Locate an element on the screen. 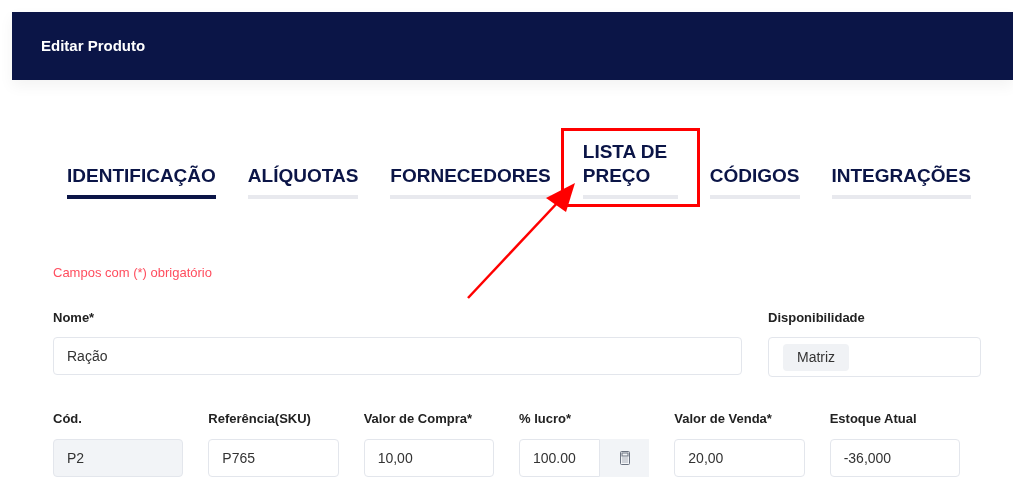 This screenshot has width=1013, height=502. tab: CÓDIGOS is located at coordinates (754, 181).